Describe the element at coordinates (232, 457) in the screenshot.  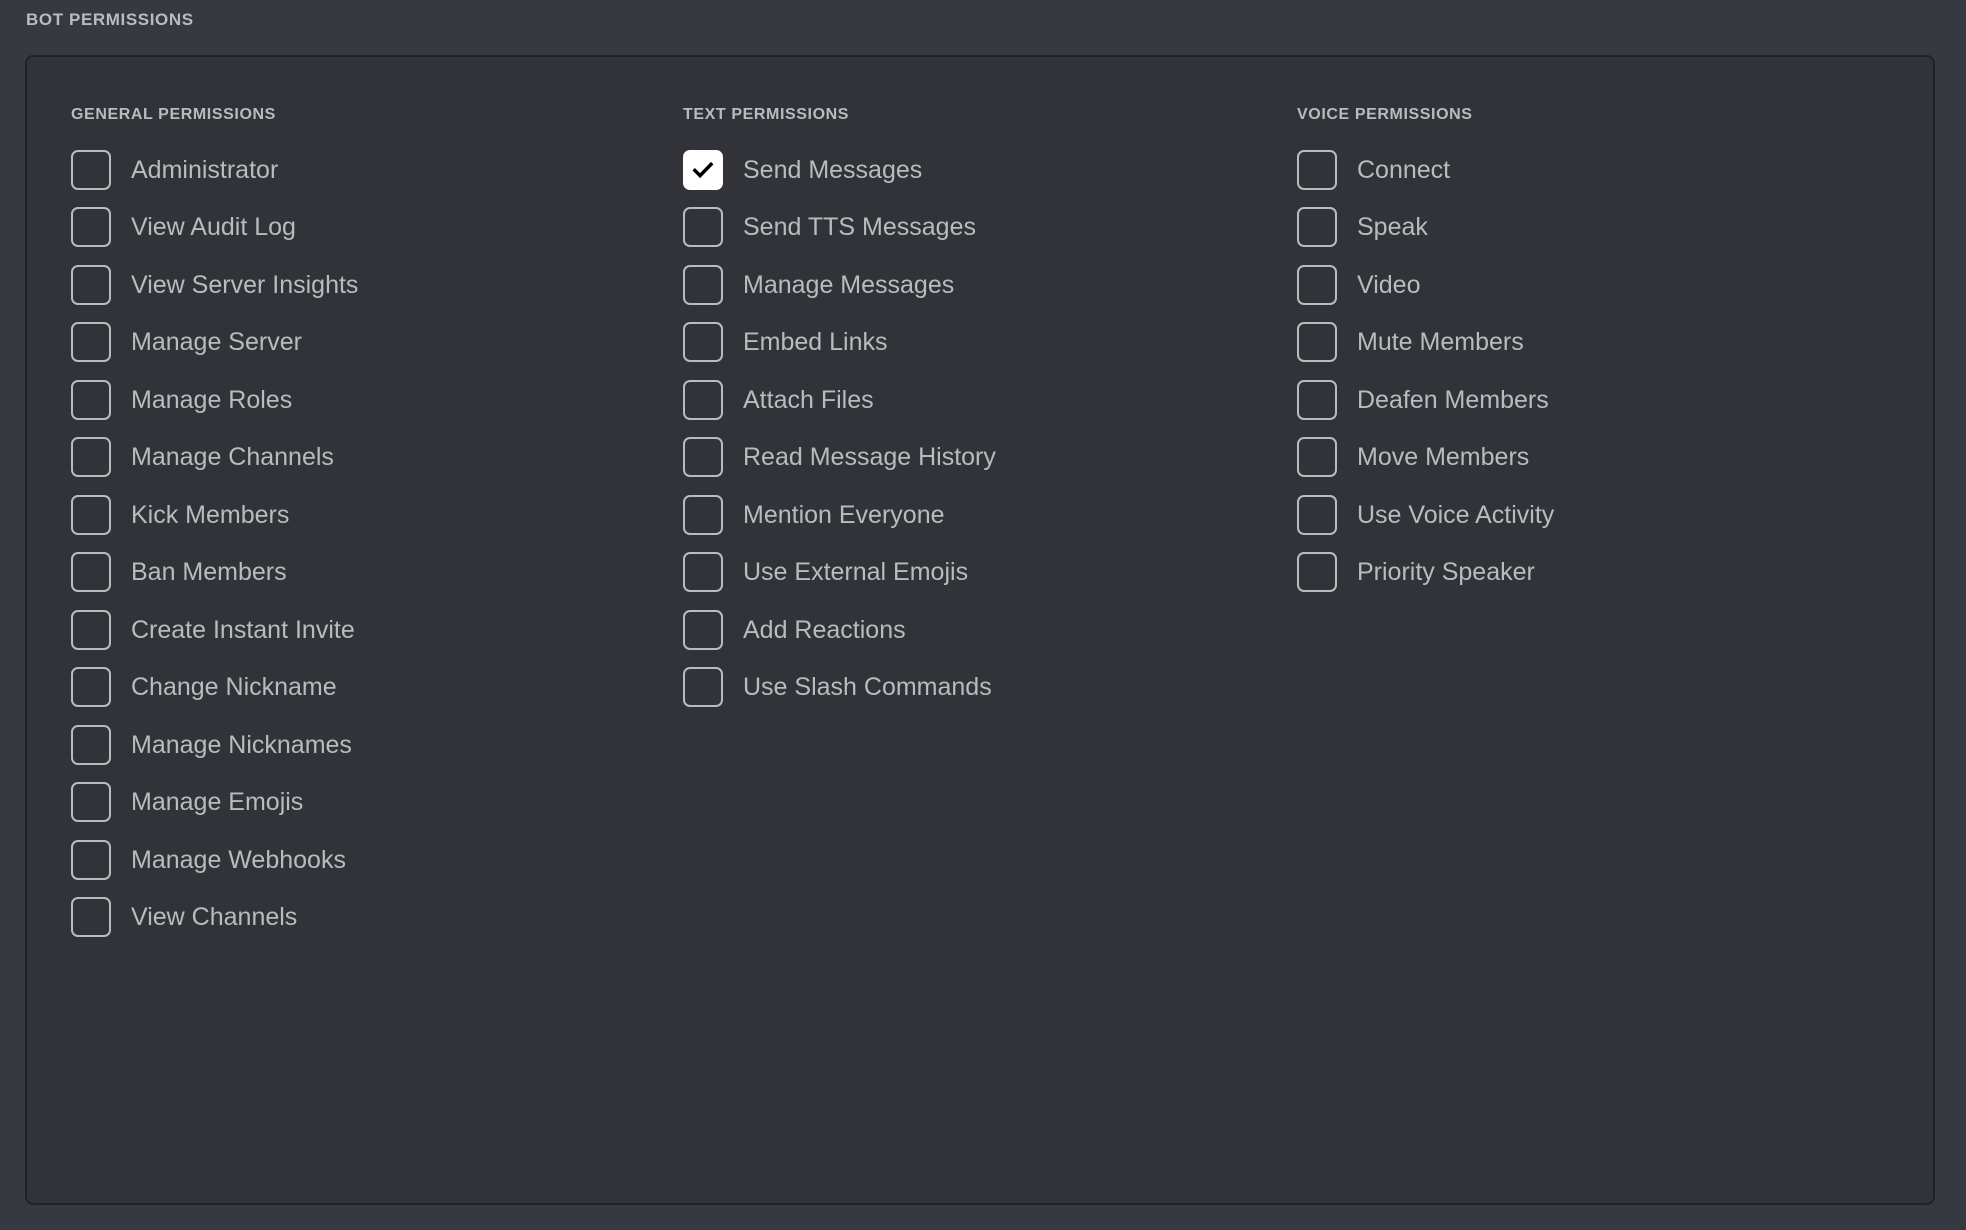
I see `permission-label: Manage Channels` at that location.